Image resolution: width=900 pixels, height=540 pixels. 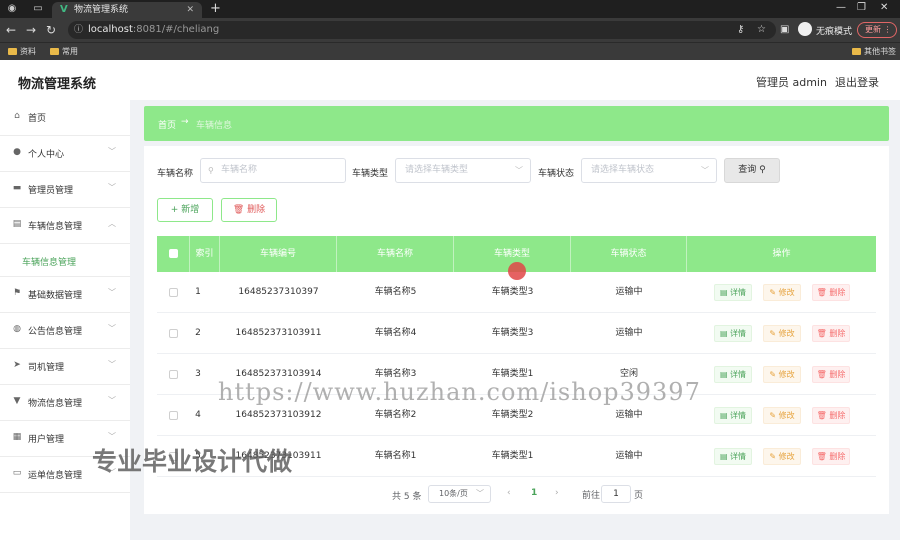 I want to click on page-size-select: 10条/页 ﹀, so click(x=459, y=494).